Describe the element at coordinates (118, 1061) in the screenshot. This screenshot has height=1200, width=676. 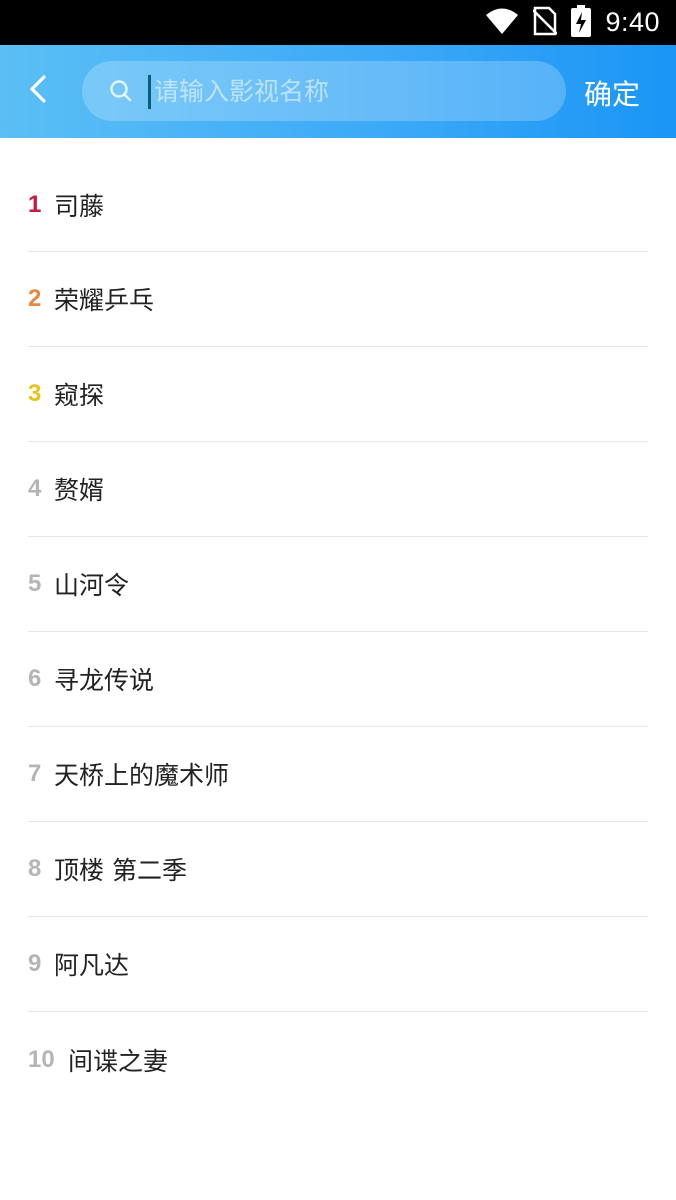
I see `item-title: 间谍之妻` at that location.